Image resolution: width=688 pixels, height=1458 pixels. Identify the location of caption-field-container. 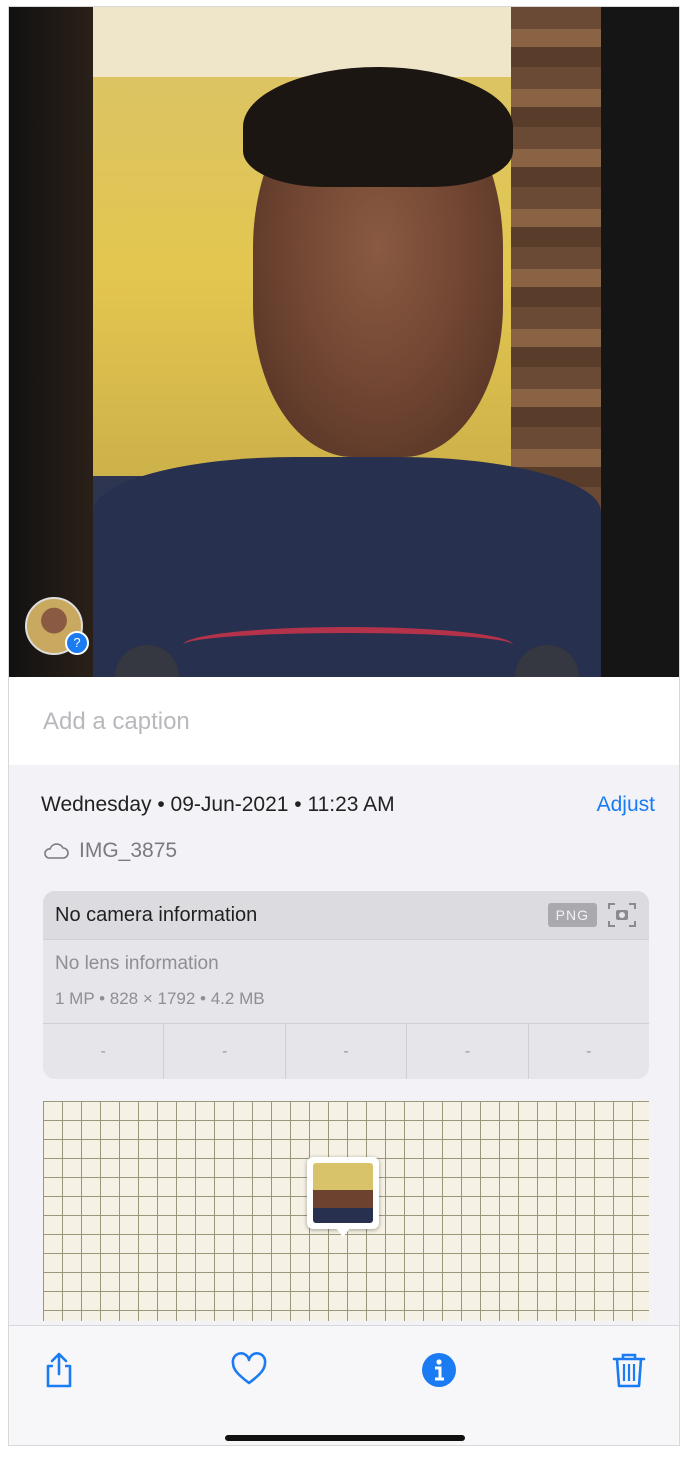
(344, 721).